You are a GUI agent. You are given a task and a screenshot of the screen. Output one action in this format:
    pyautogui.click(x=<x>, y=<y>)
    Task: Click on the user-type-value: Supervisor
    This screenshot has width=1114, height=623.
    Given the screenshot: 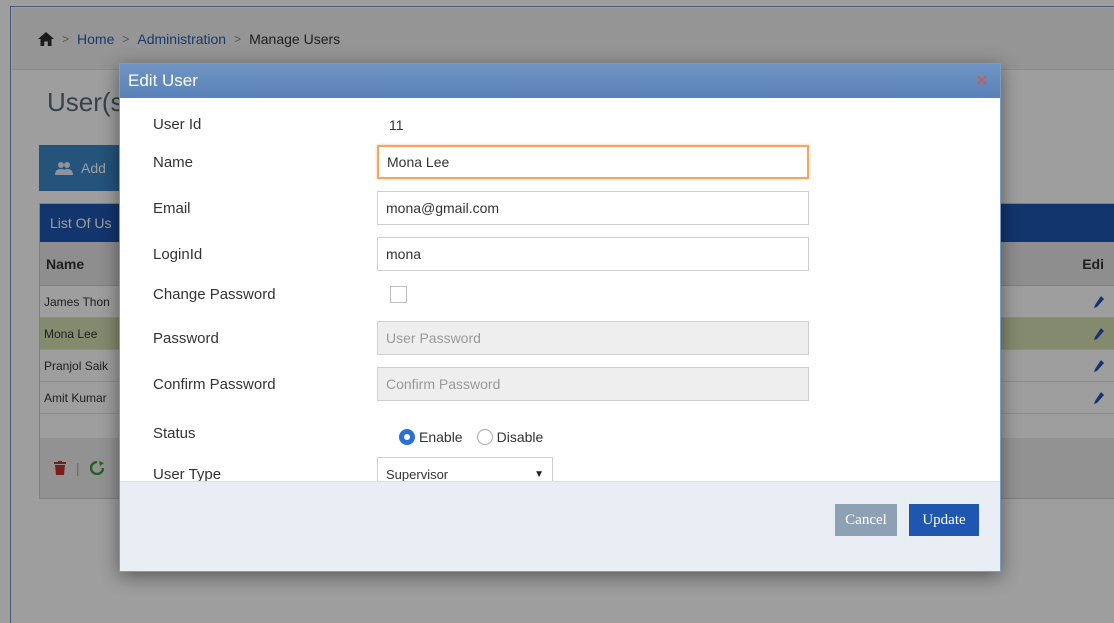 What is the action you would take?
    pyautogui.click(x=417, y=474)
    